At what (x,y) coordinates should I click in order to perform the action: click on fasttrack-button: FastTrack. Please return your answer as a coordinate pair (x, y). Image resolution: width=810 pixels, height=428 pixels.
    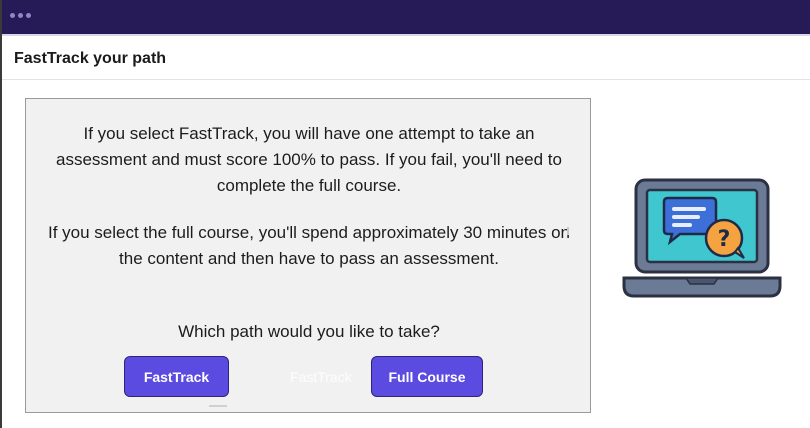
    Looking at the image, I should click on (176, 376).